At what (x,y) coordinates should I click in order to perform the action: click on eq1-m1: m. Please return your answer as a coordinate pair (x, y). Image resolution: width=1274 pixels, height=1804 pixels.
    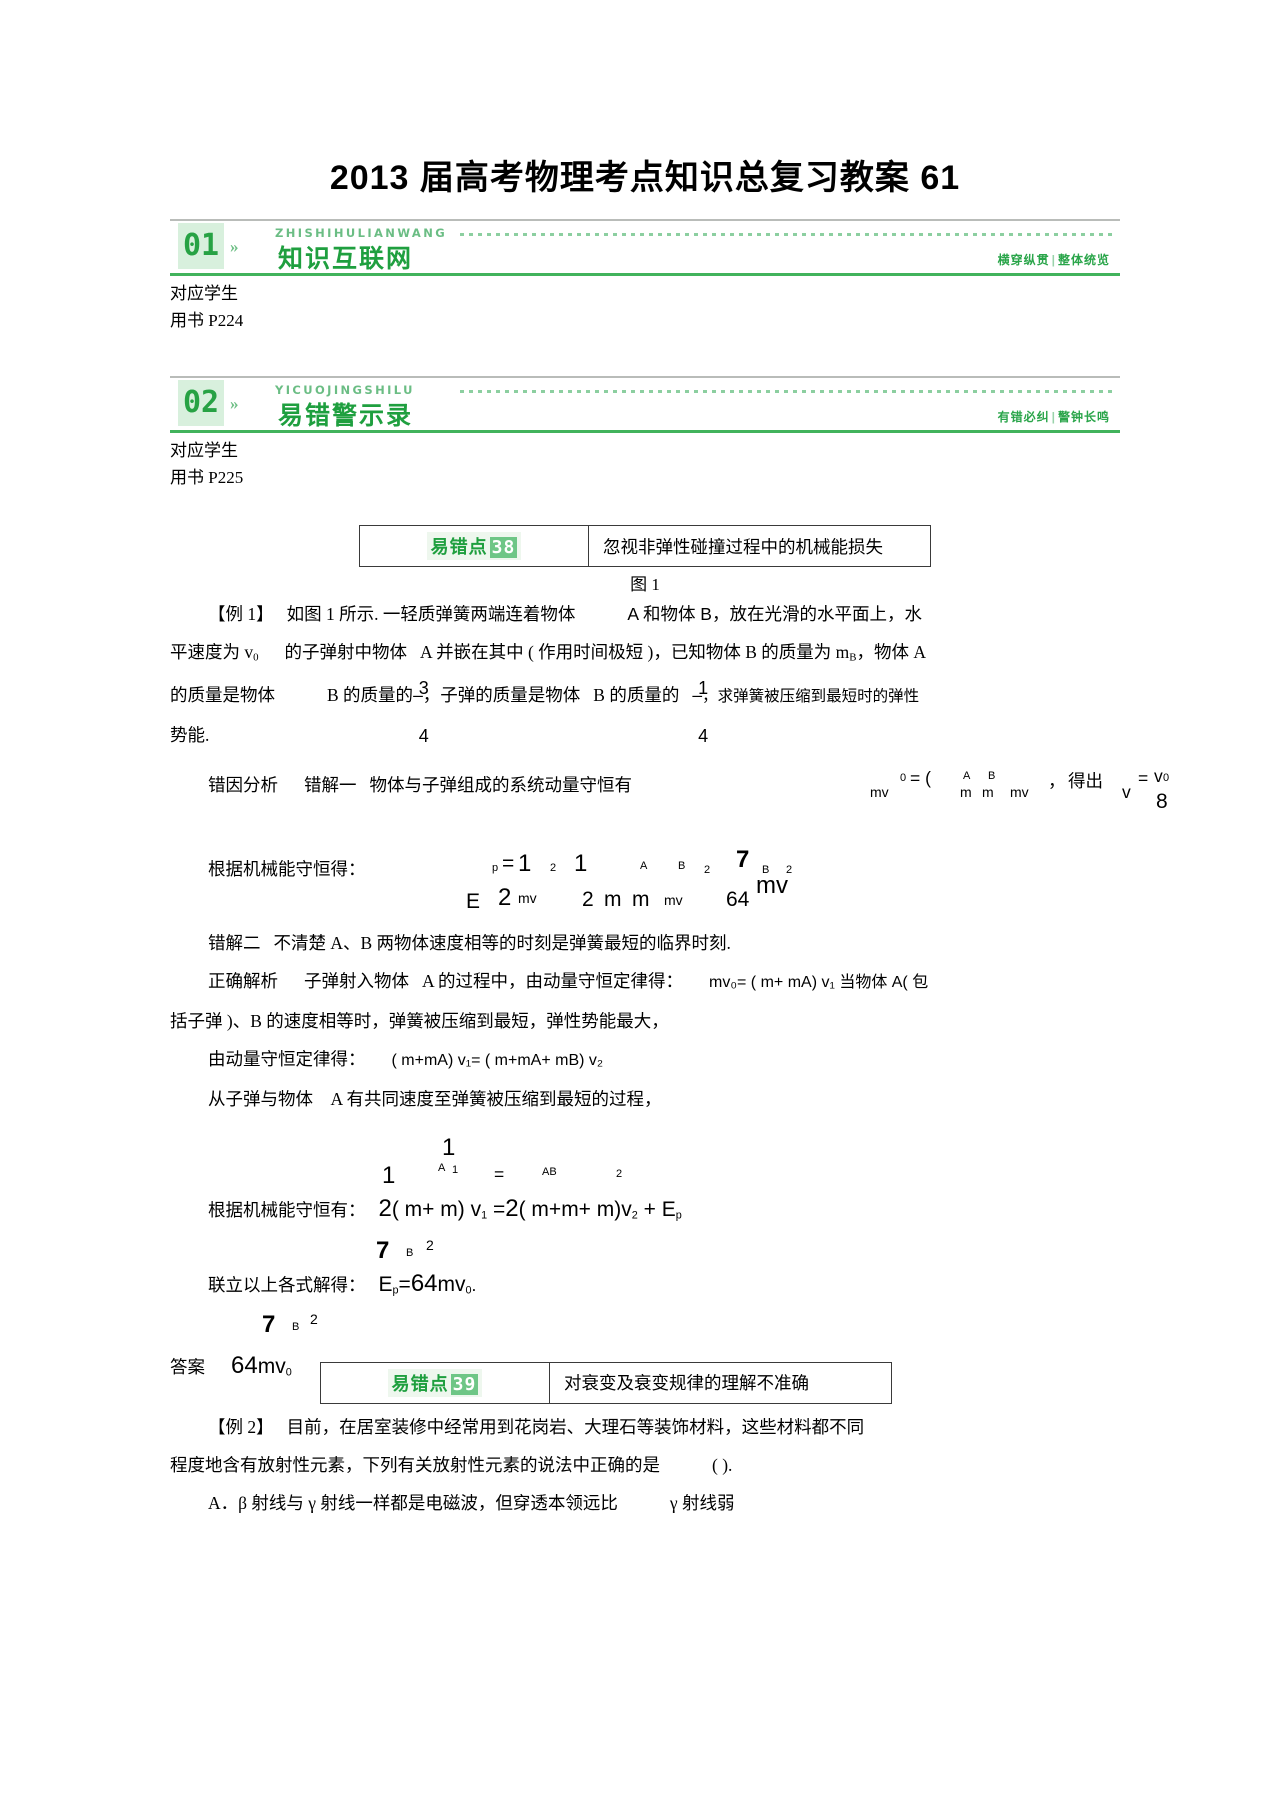
    Looking at the image, I should click on (966, 792).